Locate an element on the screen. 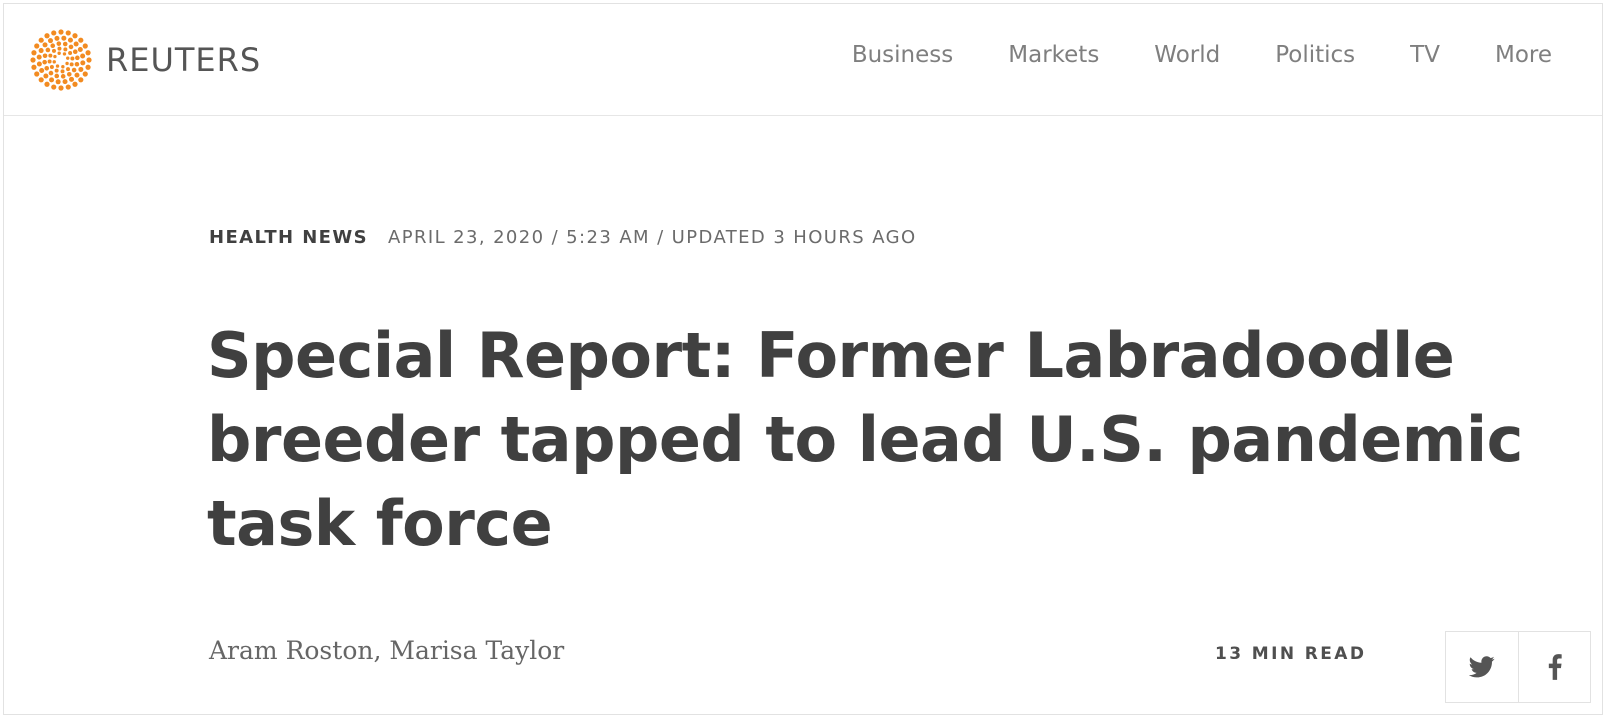 The height and width of the screenshot is (720, 1608). reuters-logo: REUTERS is located at coordinates (146, 60).